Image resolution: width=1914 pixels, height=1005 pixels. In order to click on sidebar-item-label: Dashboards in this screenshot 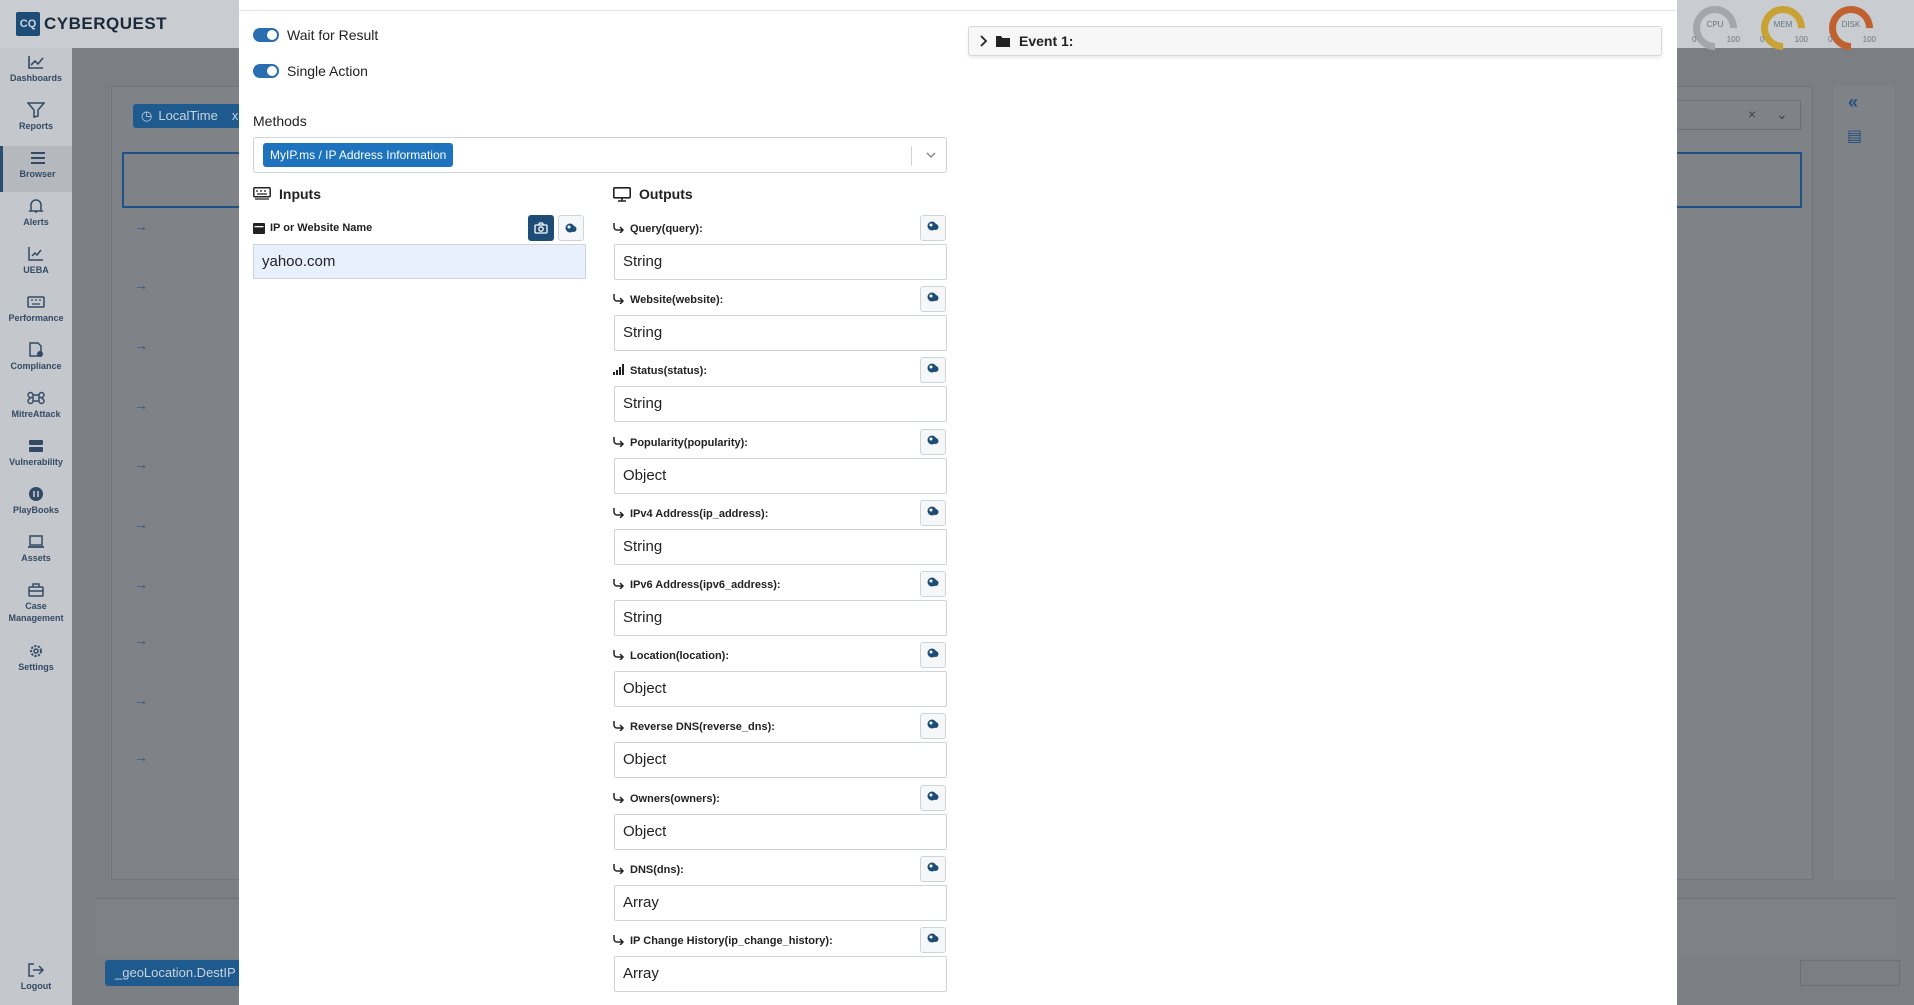, I will do `click(35, 78)`.